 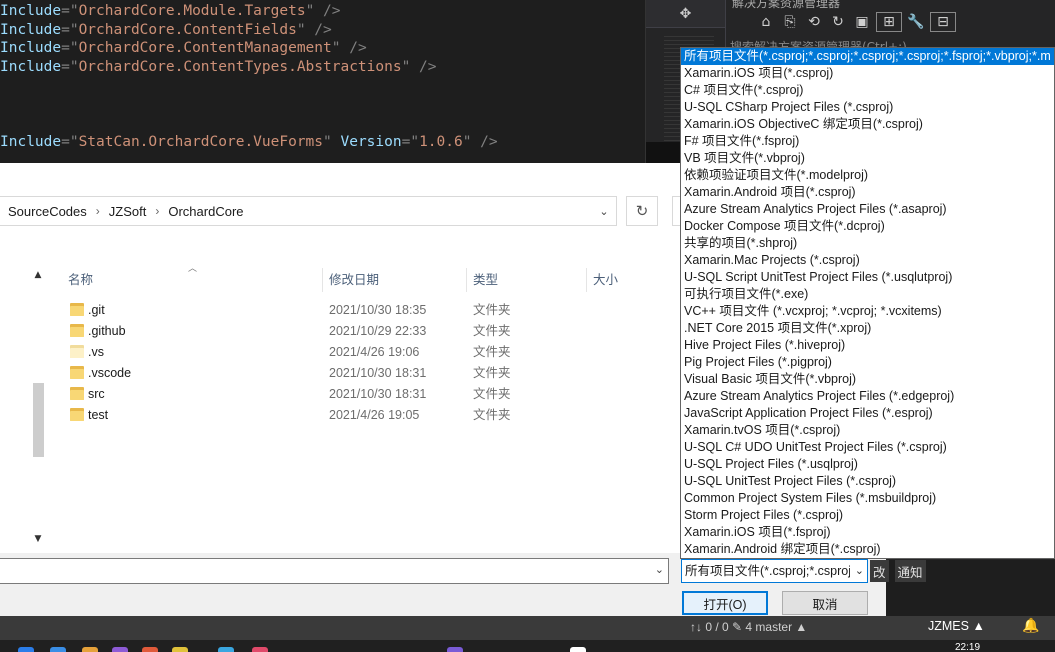 What do you see at coordinates (360, 415) in the screenshot?
I see `file-row: test 2021/4/26 19:05 文件夹` at bounding box center [360, 415].